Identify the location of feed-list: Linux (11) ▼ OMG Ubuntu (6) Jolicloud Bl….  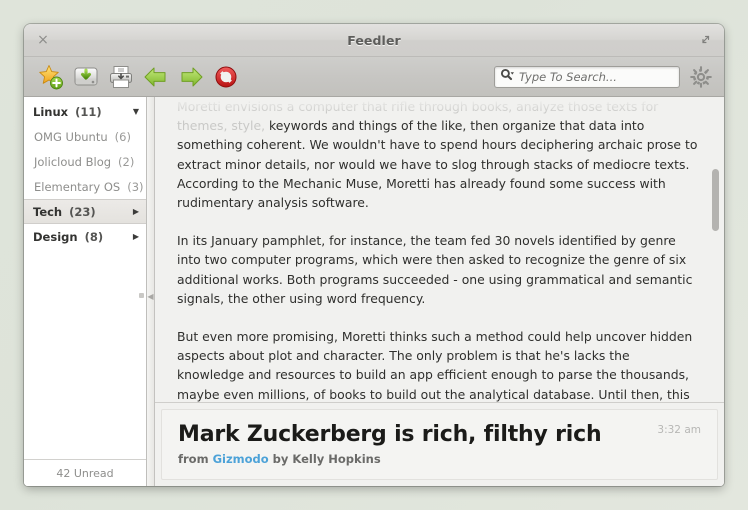
(85, 278).